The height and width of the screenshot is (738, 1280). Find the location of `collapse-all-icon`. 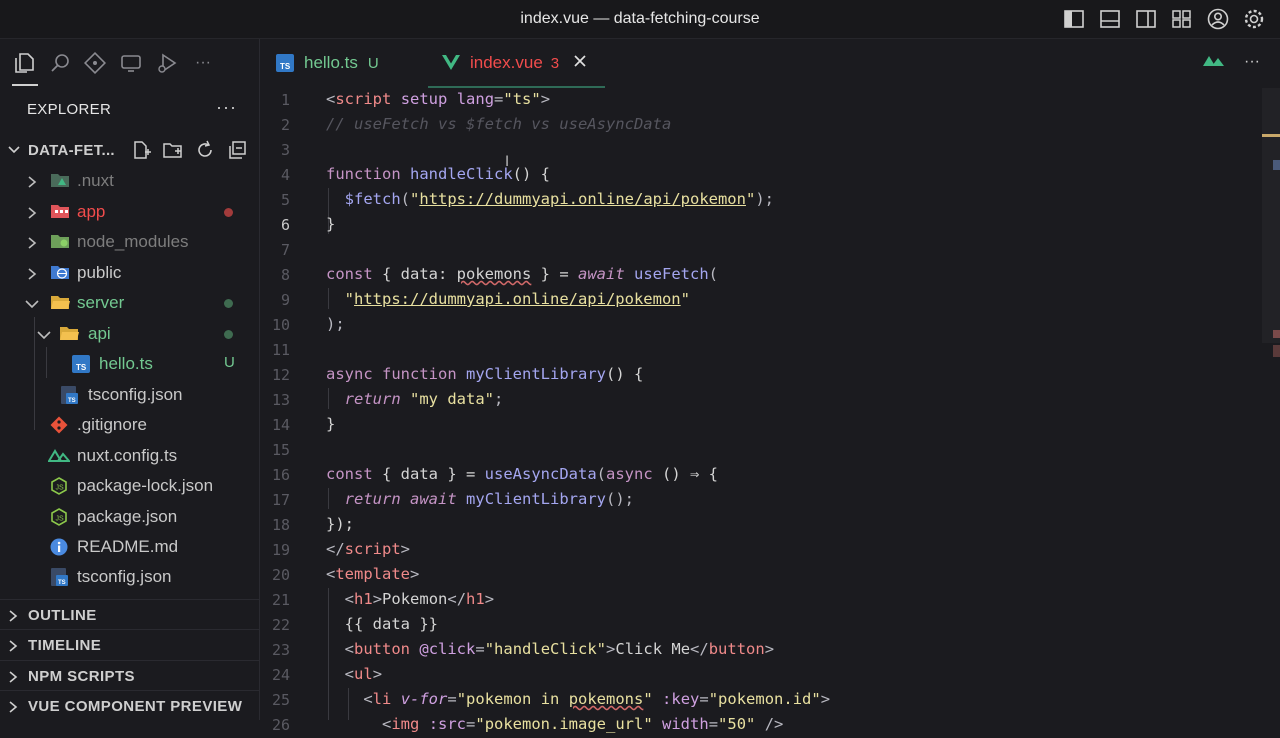

collapse-all-icon is located at coordinates (237, 150).